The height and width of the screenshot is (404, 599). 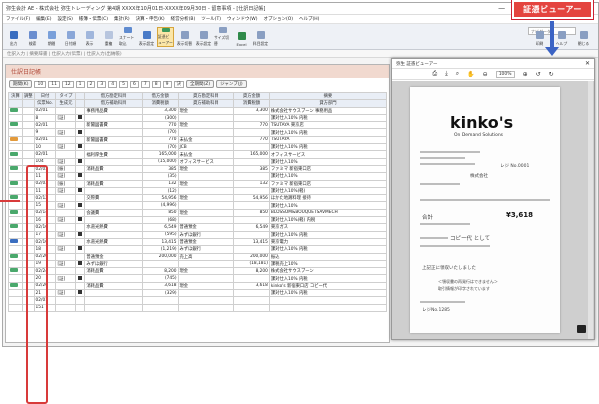 What do you see at coordinates (328, 96) in the screenshot?
I see `column-header: 摘要` at bounding box center [328, 96].